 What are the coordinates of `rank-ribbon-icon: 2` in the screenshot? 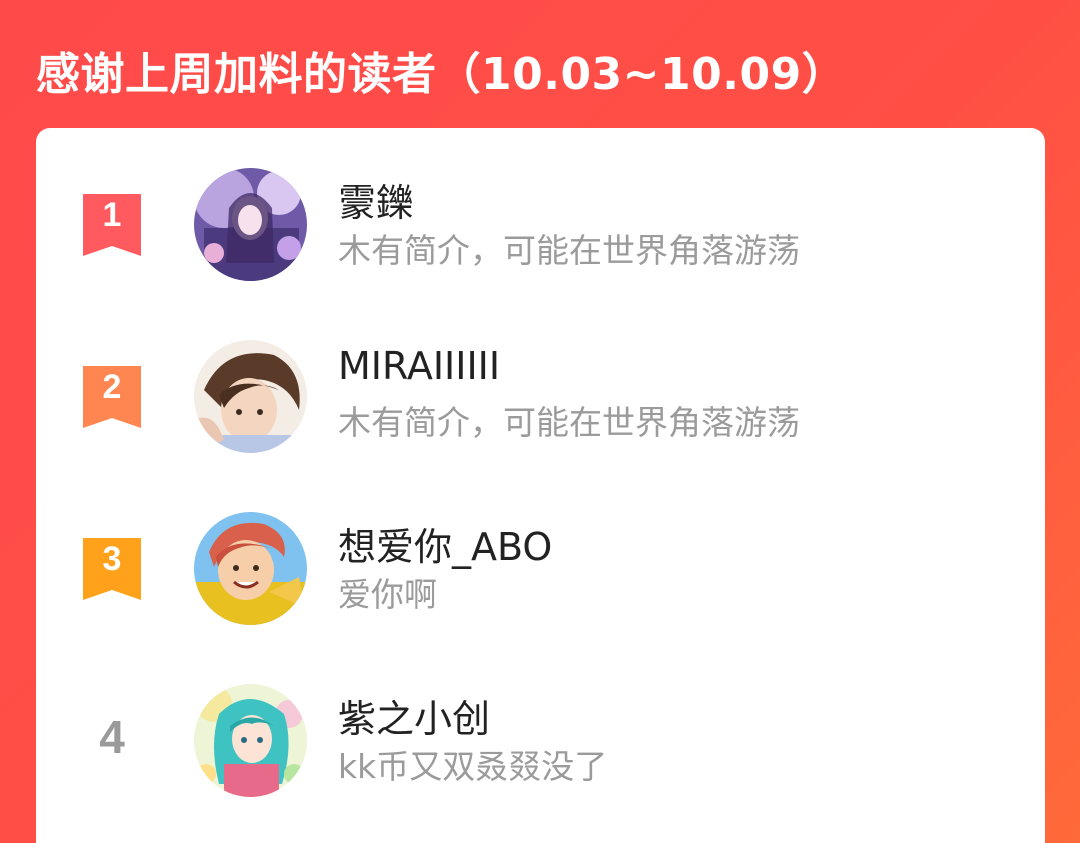 It's located at (112, 397).